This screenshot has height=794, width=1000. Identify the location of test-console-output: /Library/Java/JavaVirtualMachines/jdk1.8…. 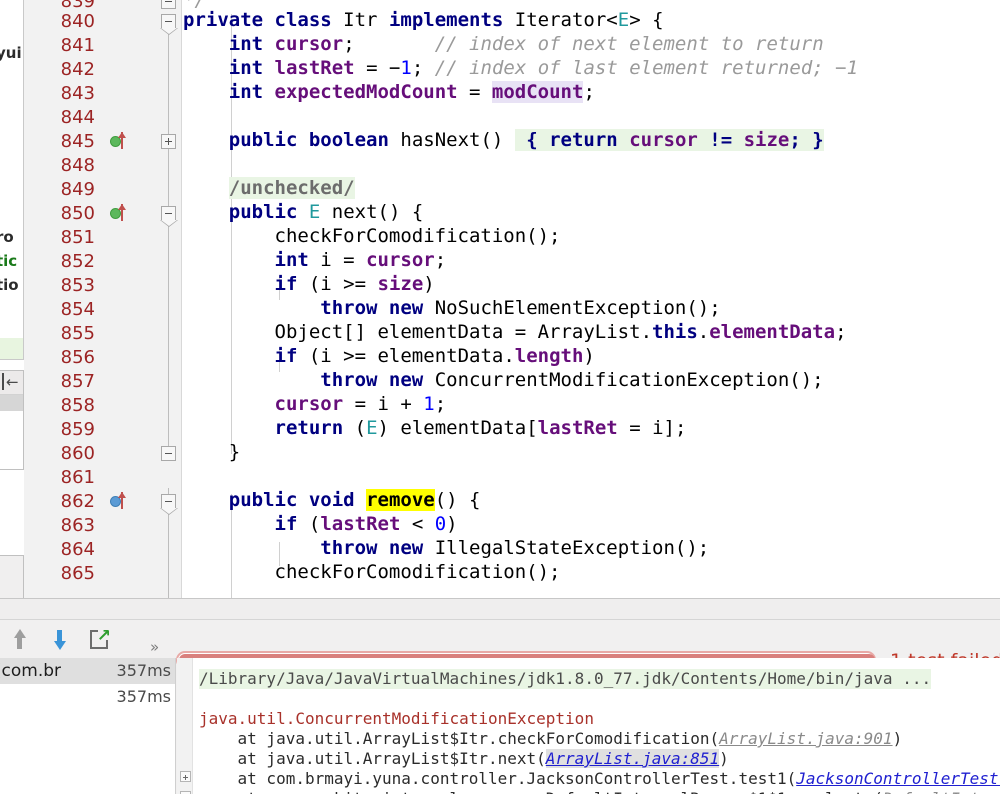
(588, 726).